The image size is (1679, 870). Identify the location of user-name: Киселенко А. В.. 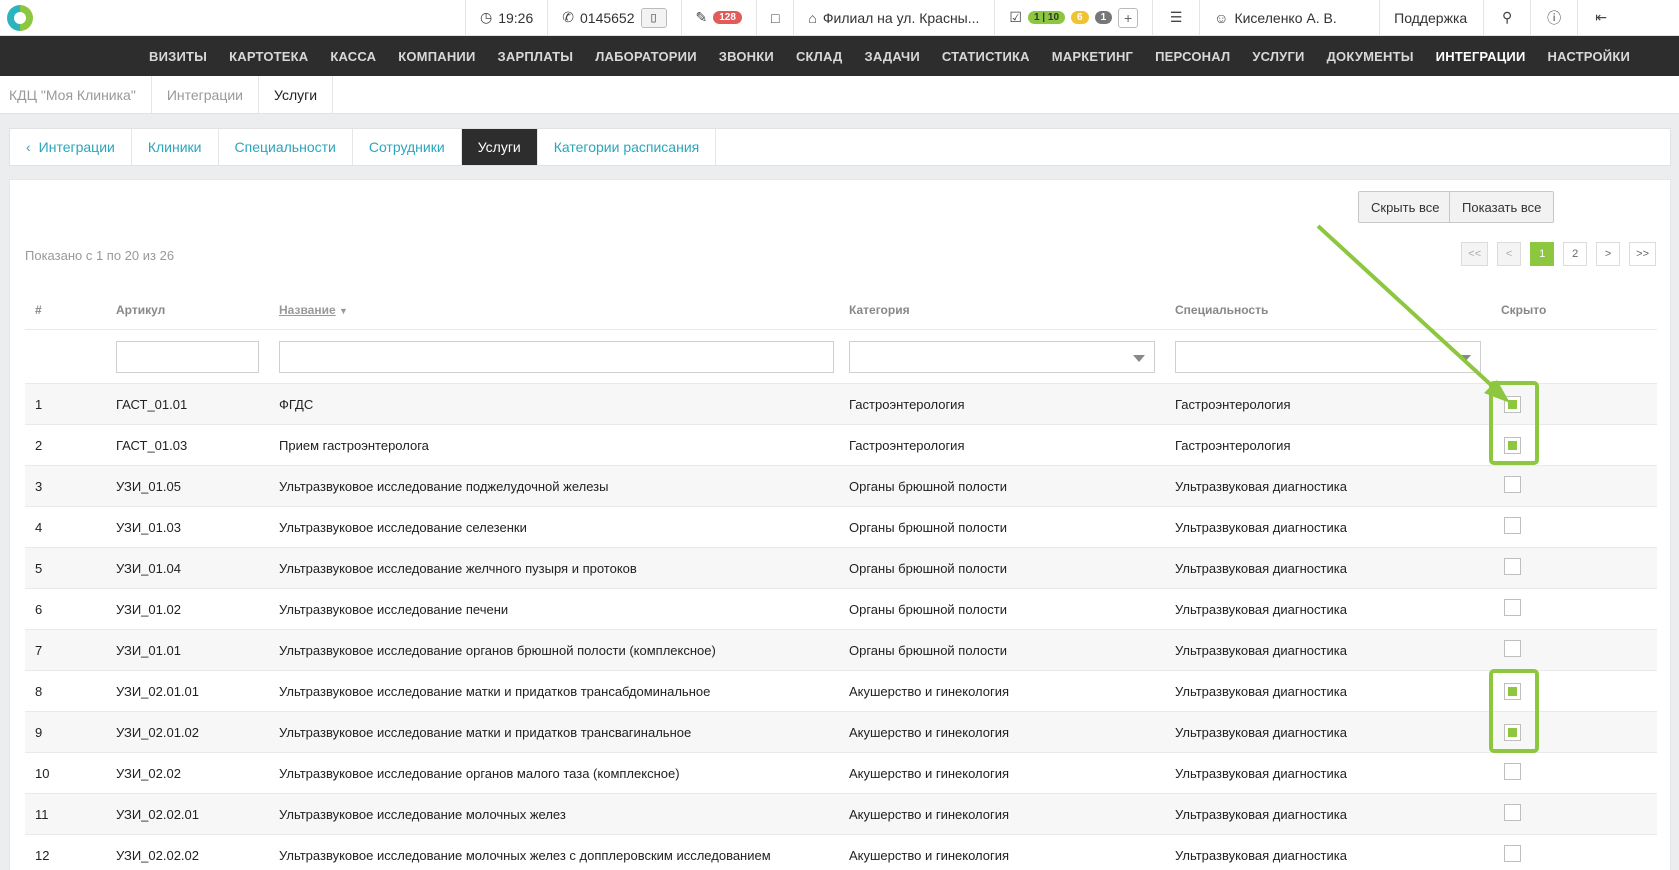
(1285, 17).